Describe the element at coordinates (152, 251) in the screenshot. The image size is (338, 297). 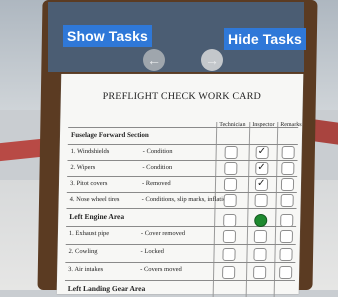
I see `check-label: - Locked` at that location.